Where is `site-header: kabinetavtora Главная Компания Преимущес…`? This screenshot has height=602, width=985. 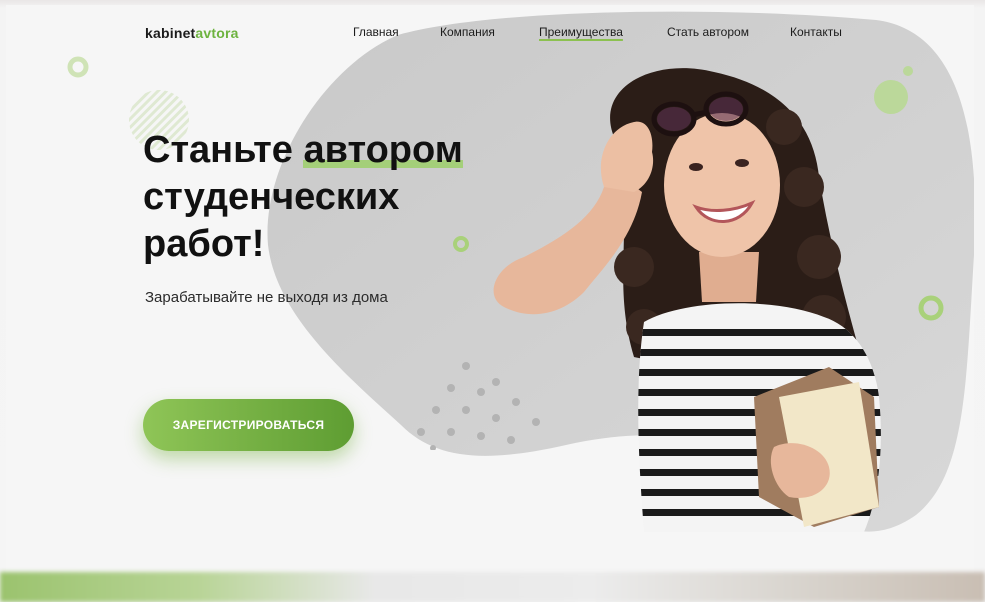
site-header: kabinetavtora Главная Компания Преимущес… is located at coordinates (490, 31).